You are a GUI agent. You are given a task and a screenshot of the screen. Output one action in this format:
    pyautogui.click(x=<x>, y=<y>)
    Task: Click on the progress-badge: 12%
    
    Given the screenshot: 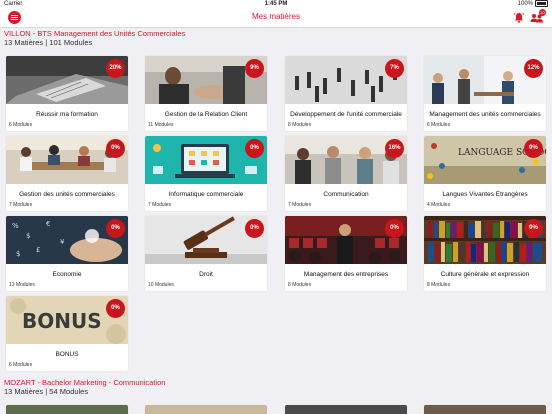 What is the action you would take?
    pyautogui.click(x=533, y=68)
    